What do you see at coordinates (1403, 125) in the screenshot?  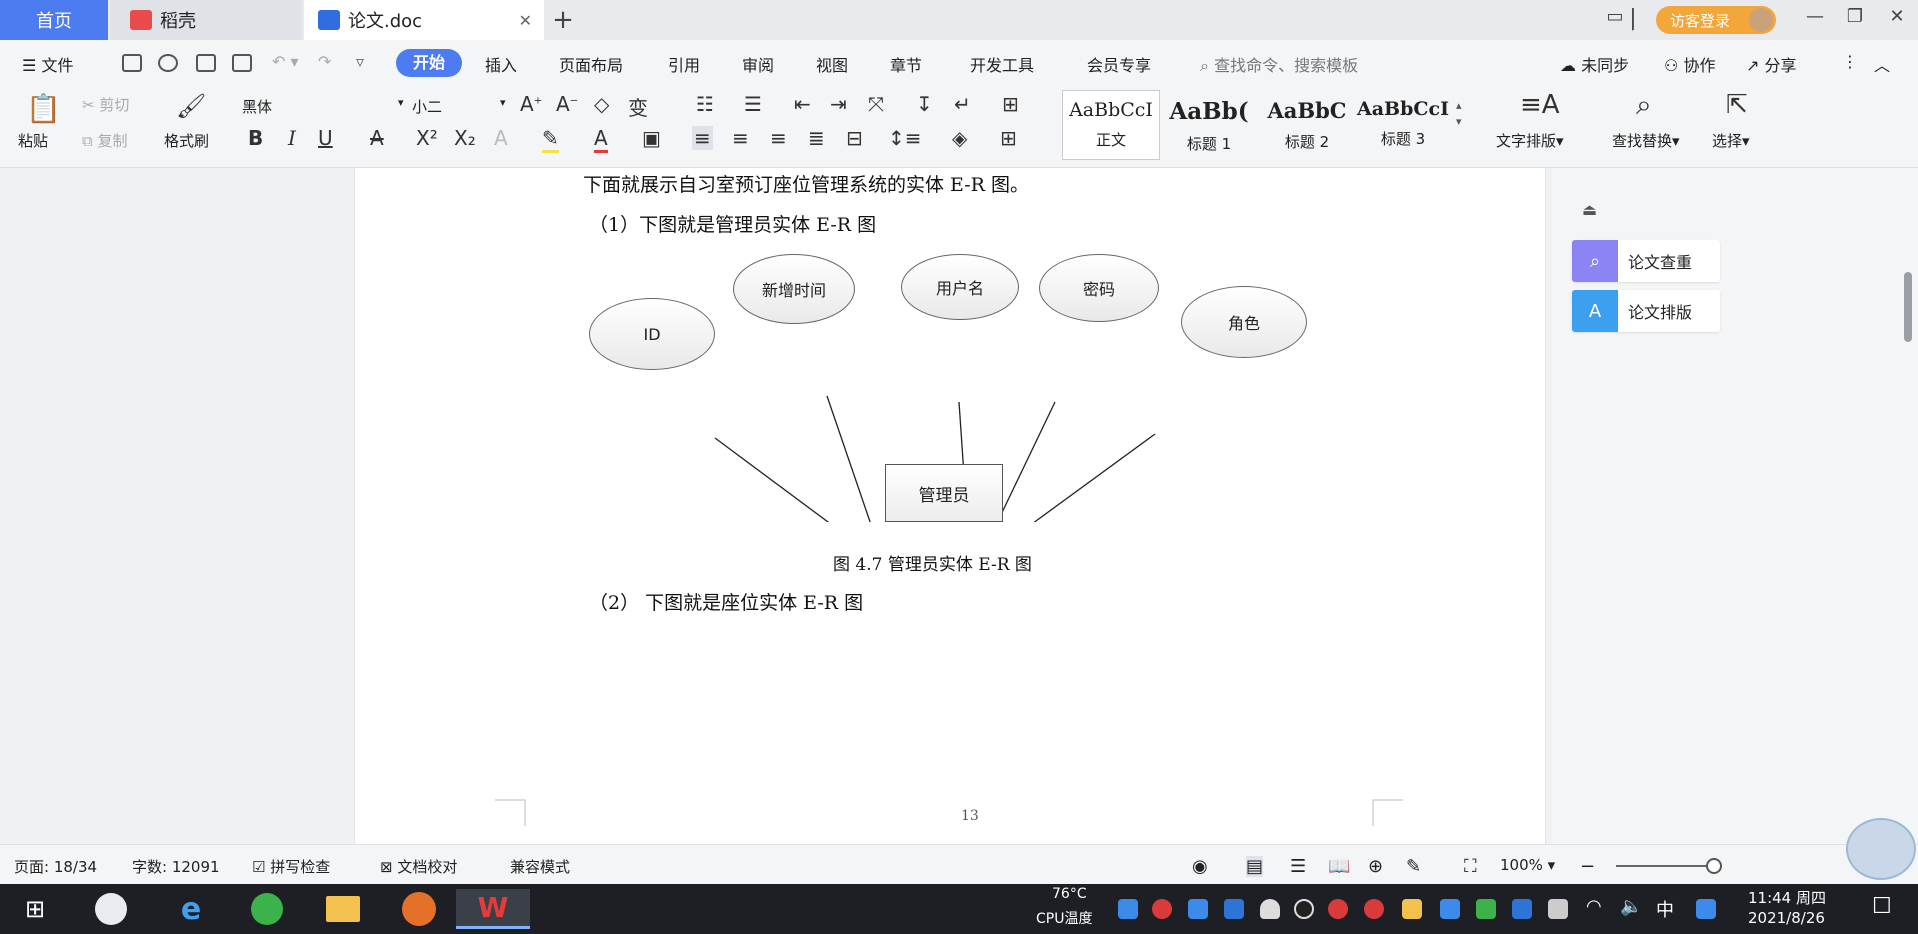 I see `style-heading-3: AaBbCcI 标题 3` at bounding box center [1403, 125].